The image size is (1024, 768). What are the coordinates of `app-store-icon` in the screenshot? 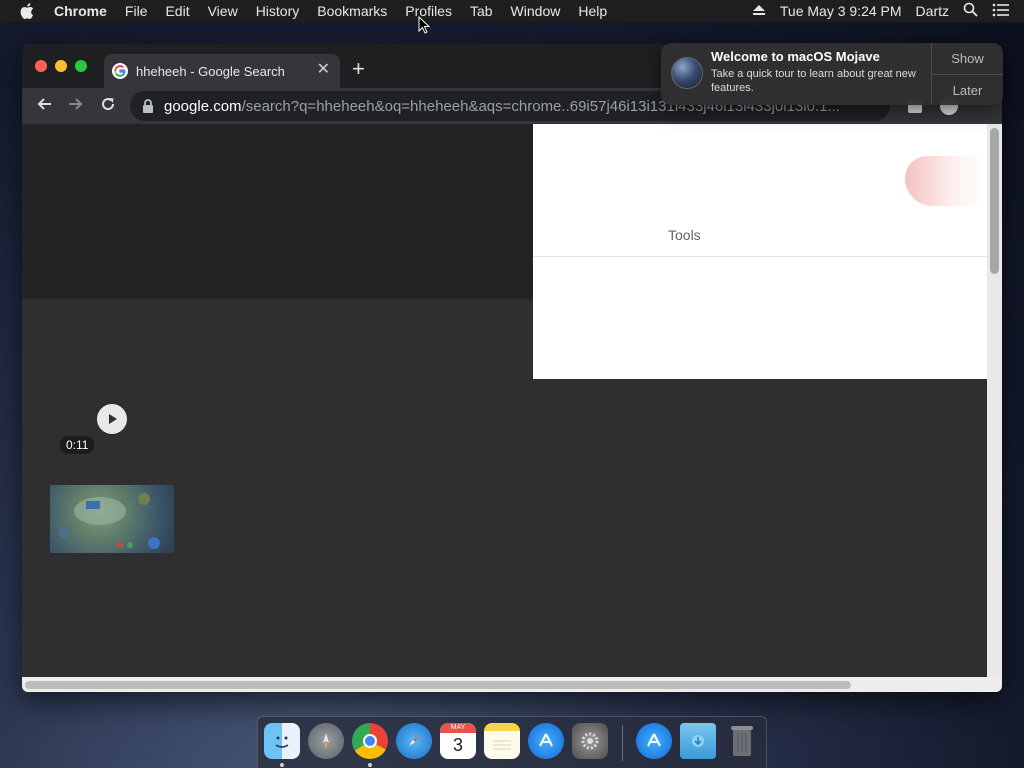 It's located at (546, 741).